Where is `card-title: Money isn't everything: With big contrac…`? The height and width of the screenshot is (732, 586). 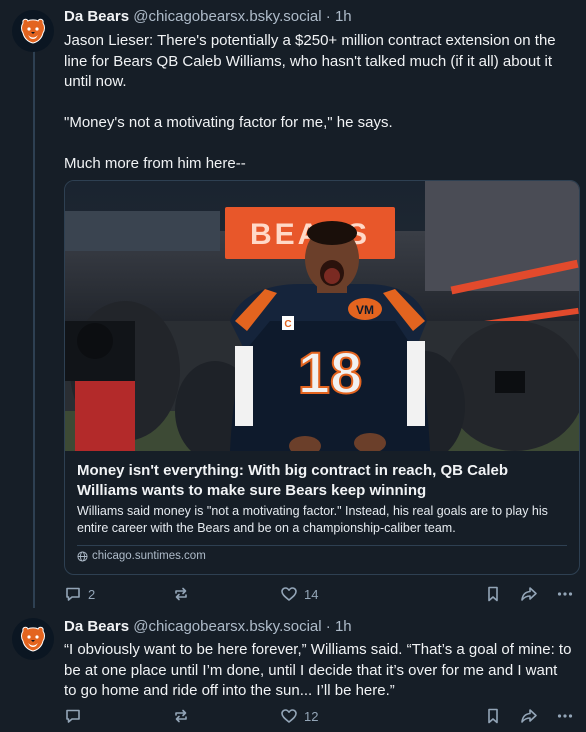 card-title: Money isn't everything: With big contrac… is located at coordinates (292, 480).